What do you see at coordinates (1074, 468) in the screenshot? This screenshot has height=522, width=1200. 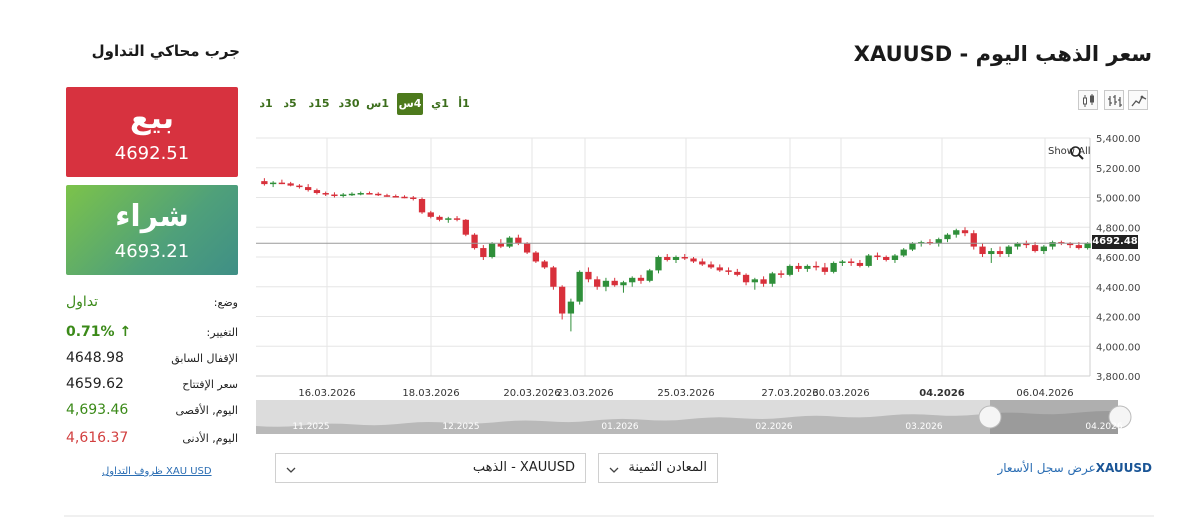 I see `price-history-link: XAUUSDعرض سجل الأسعار` at bounding box center [1074, 468].